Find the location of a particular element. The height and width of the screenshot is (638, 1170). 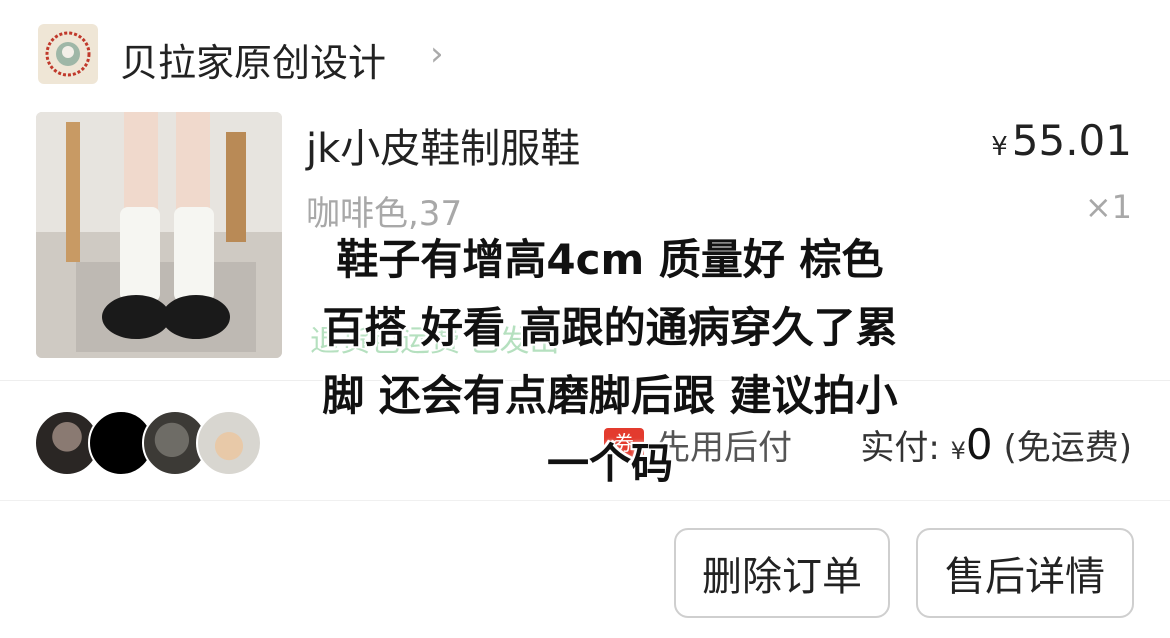

chevron-right-icon: › is located at coordinates (437, 54).